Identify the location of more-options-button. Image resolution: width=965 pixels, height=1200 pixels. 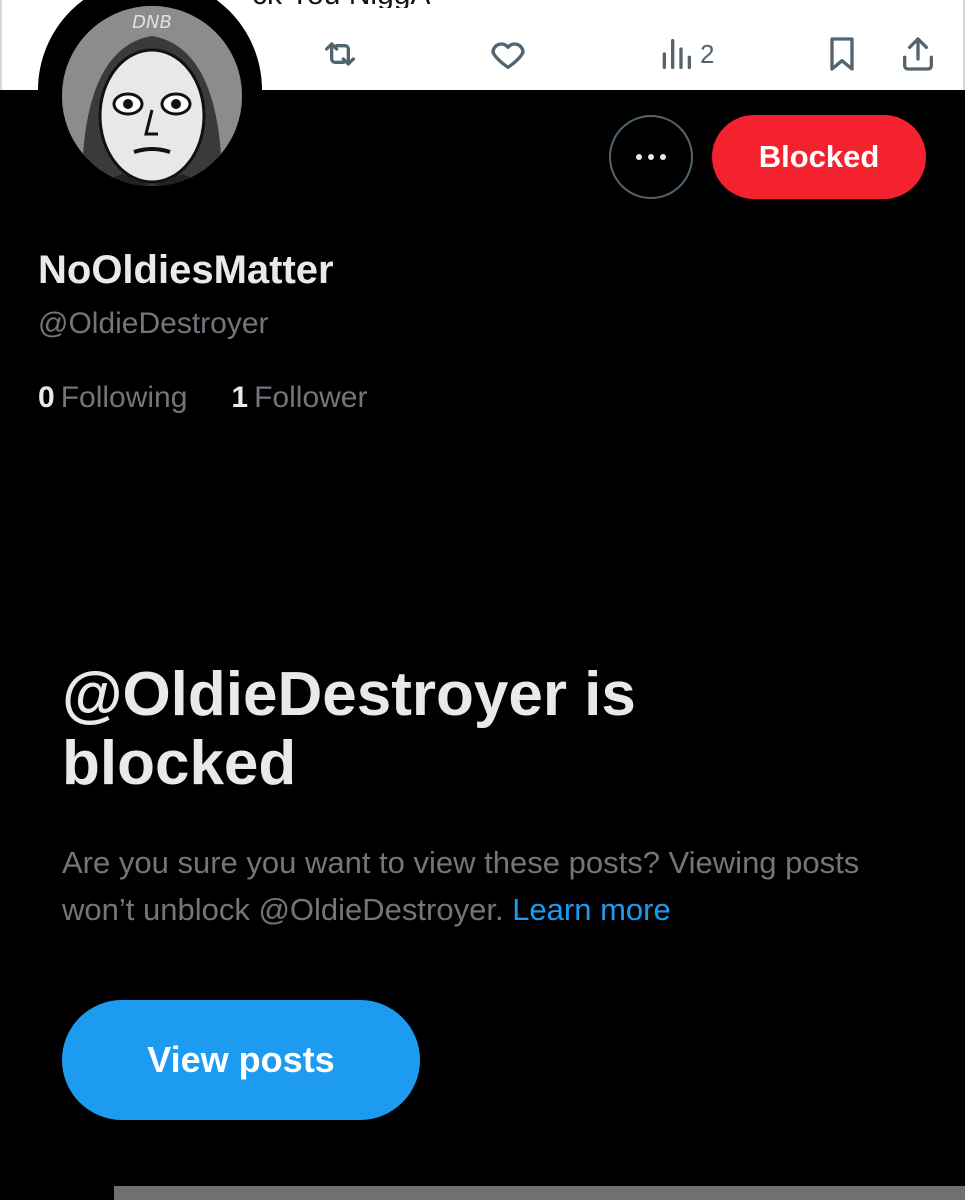
(651, 157).